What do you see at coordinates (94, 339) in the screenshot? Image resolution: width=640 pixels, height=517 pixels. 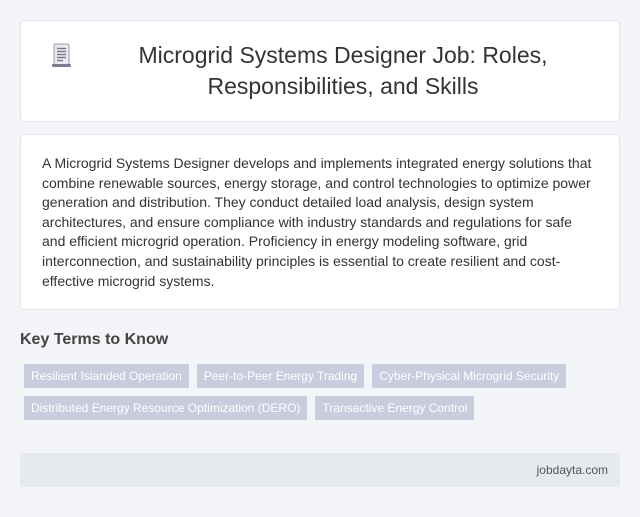 I see `key-terms-heading: Key Terms to Know` at bounding box center [94, 339].